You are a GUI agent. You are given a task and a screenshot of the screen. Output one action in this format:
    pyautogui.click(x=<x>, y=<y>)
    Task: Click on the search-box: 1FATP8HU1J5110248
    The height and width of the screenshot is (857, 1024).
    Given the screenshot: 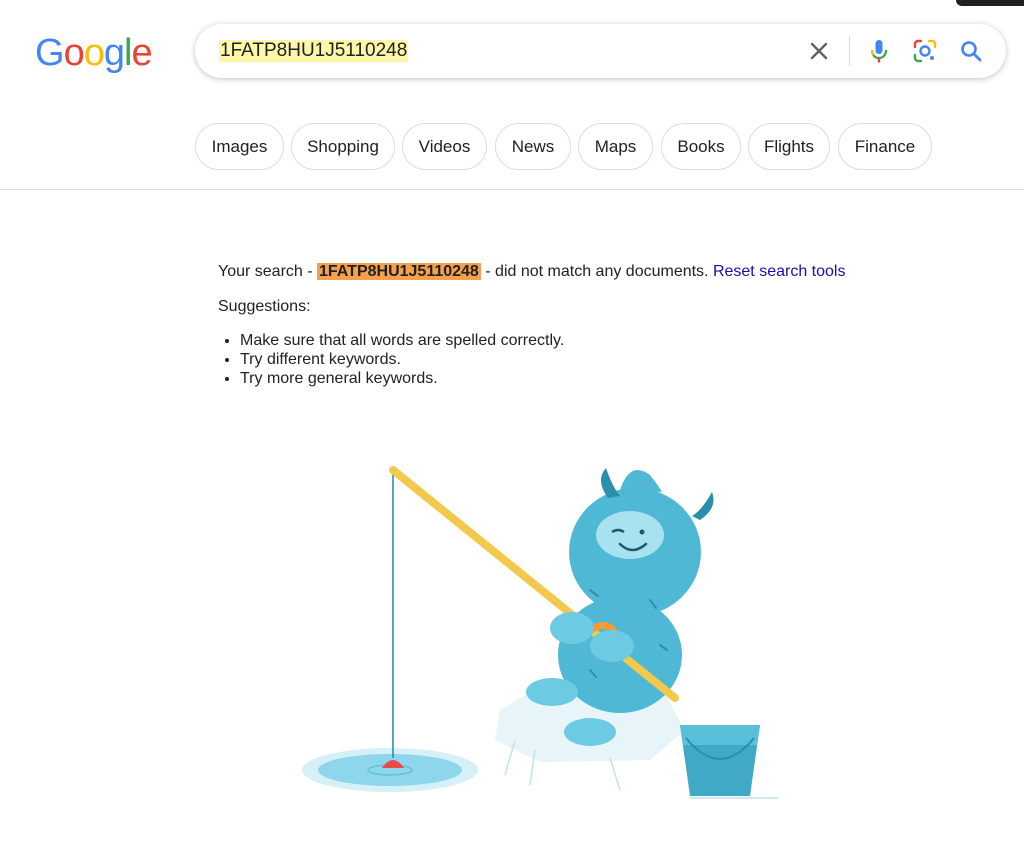 What is the action you would take?
    pyautogui.click(x=600, y=51)
    